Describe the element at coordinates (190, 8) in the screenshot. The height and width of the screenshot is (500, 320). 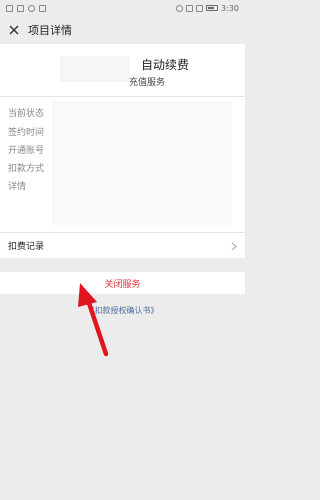
I see `wifi-icon` at that location.